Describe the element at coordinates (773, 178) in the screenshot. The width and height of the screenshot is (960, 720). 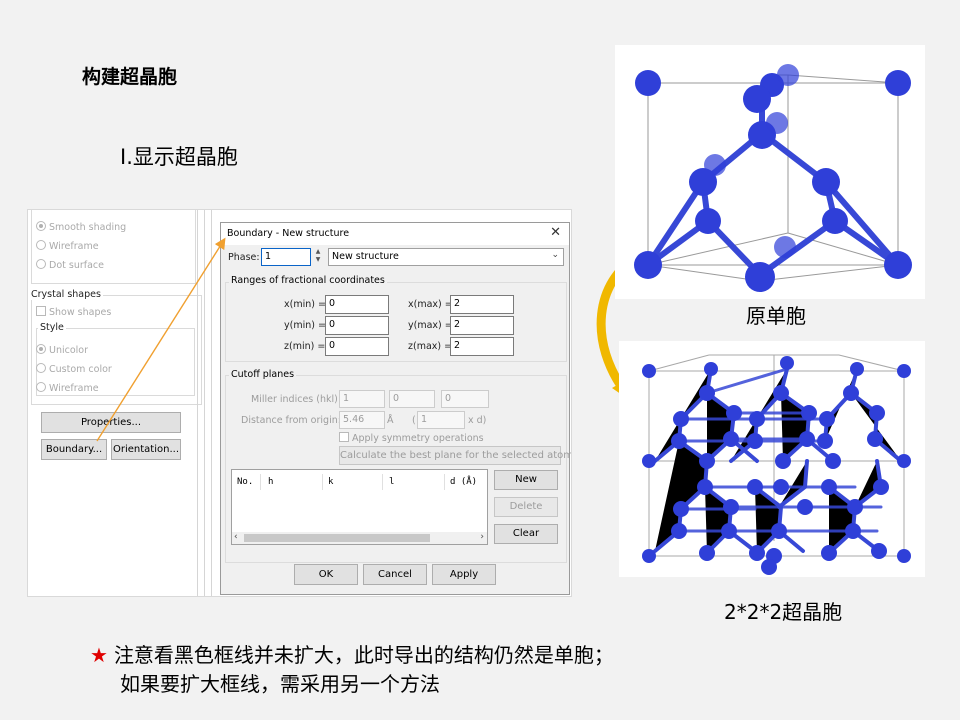
I see `unit-cell-svg` at that location.